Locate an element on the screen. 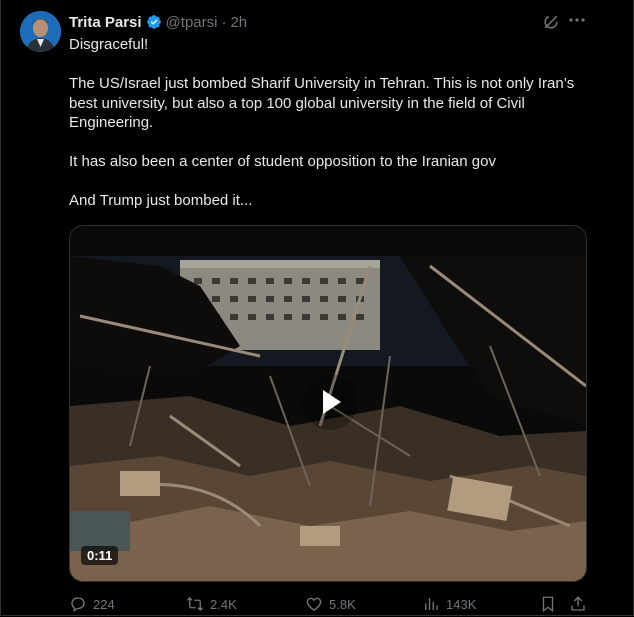 The height and width of the screenshot is (617, 634). heart-icon is located at coordinates (314, 604).